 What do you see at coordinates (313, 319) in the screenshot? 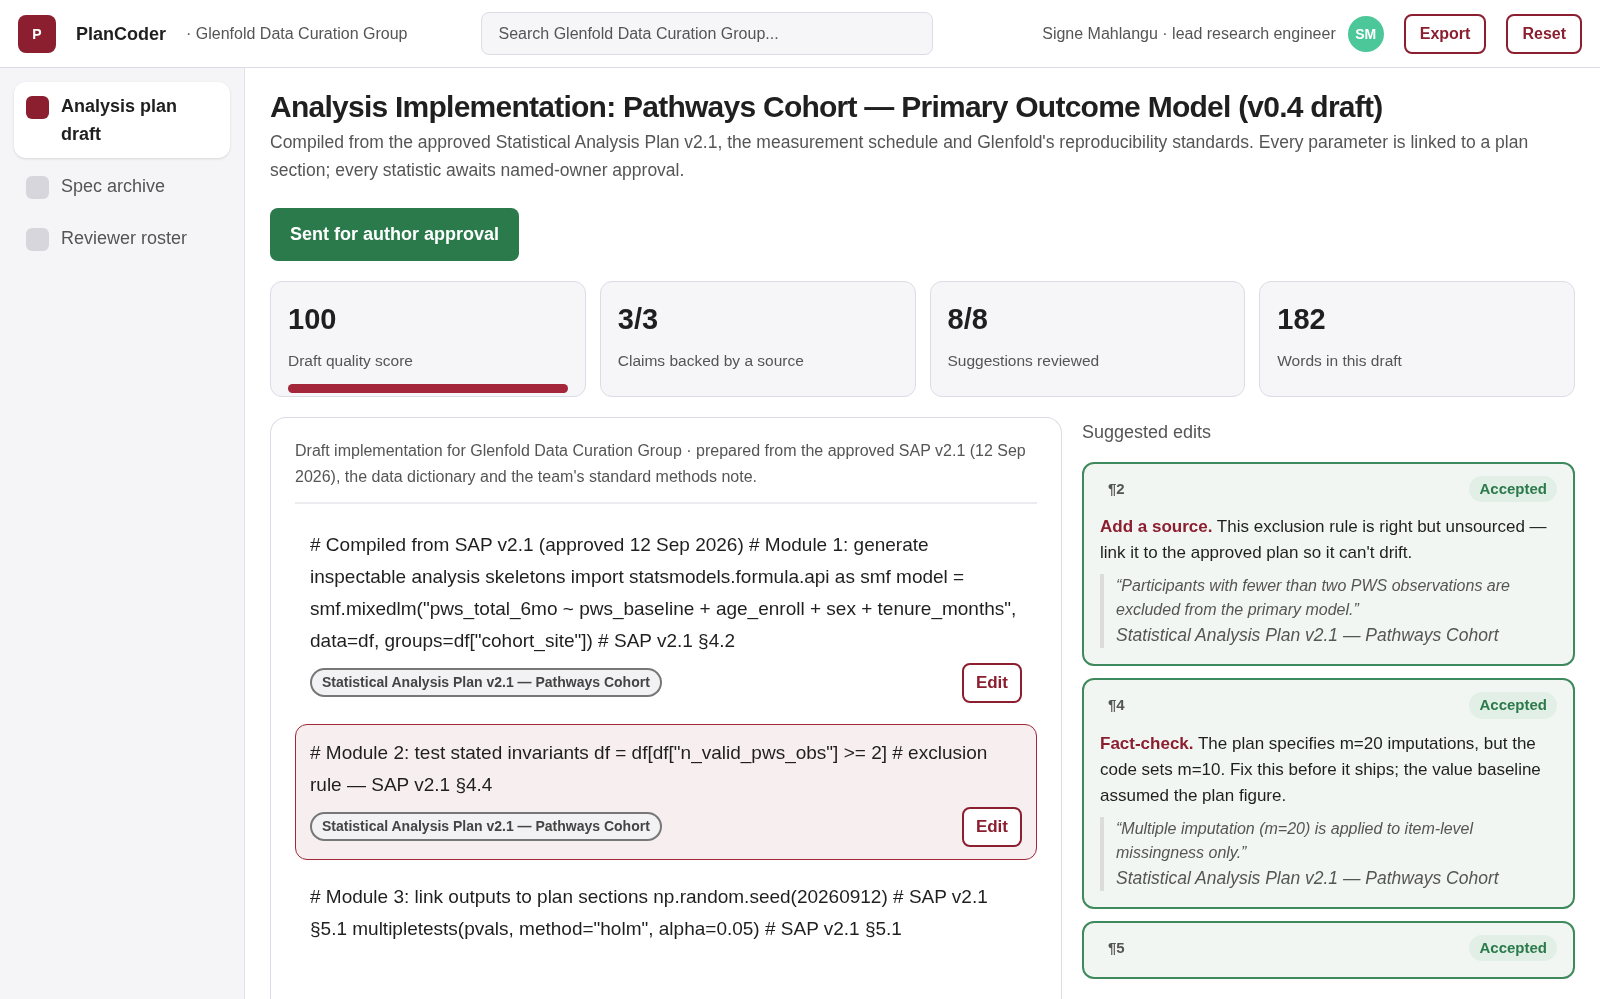
I see `stat-value: 100` at bounding box center [313, 319].